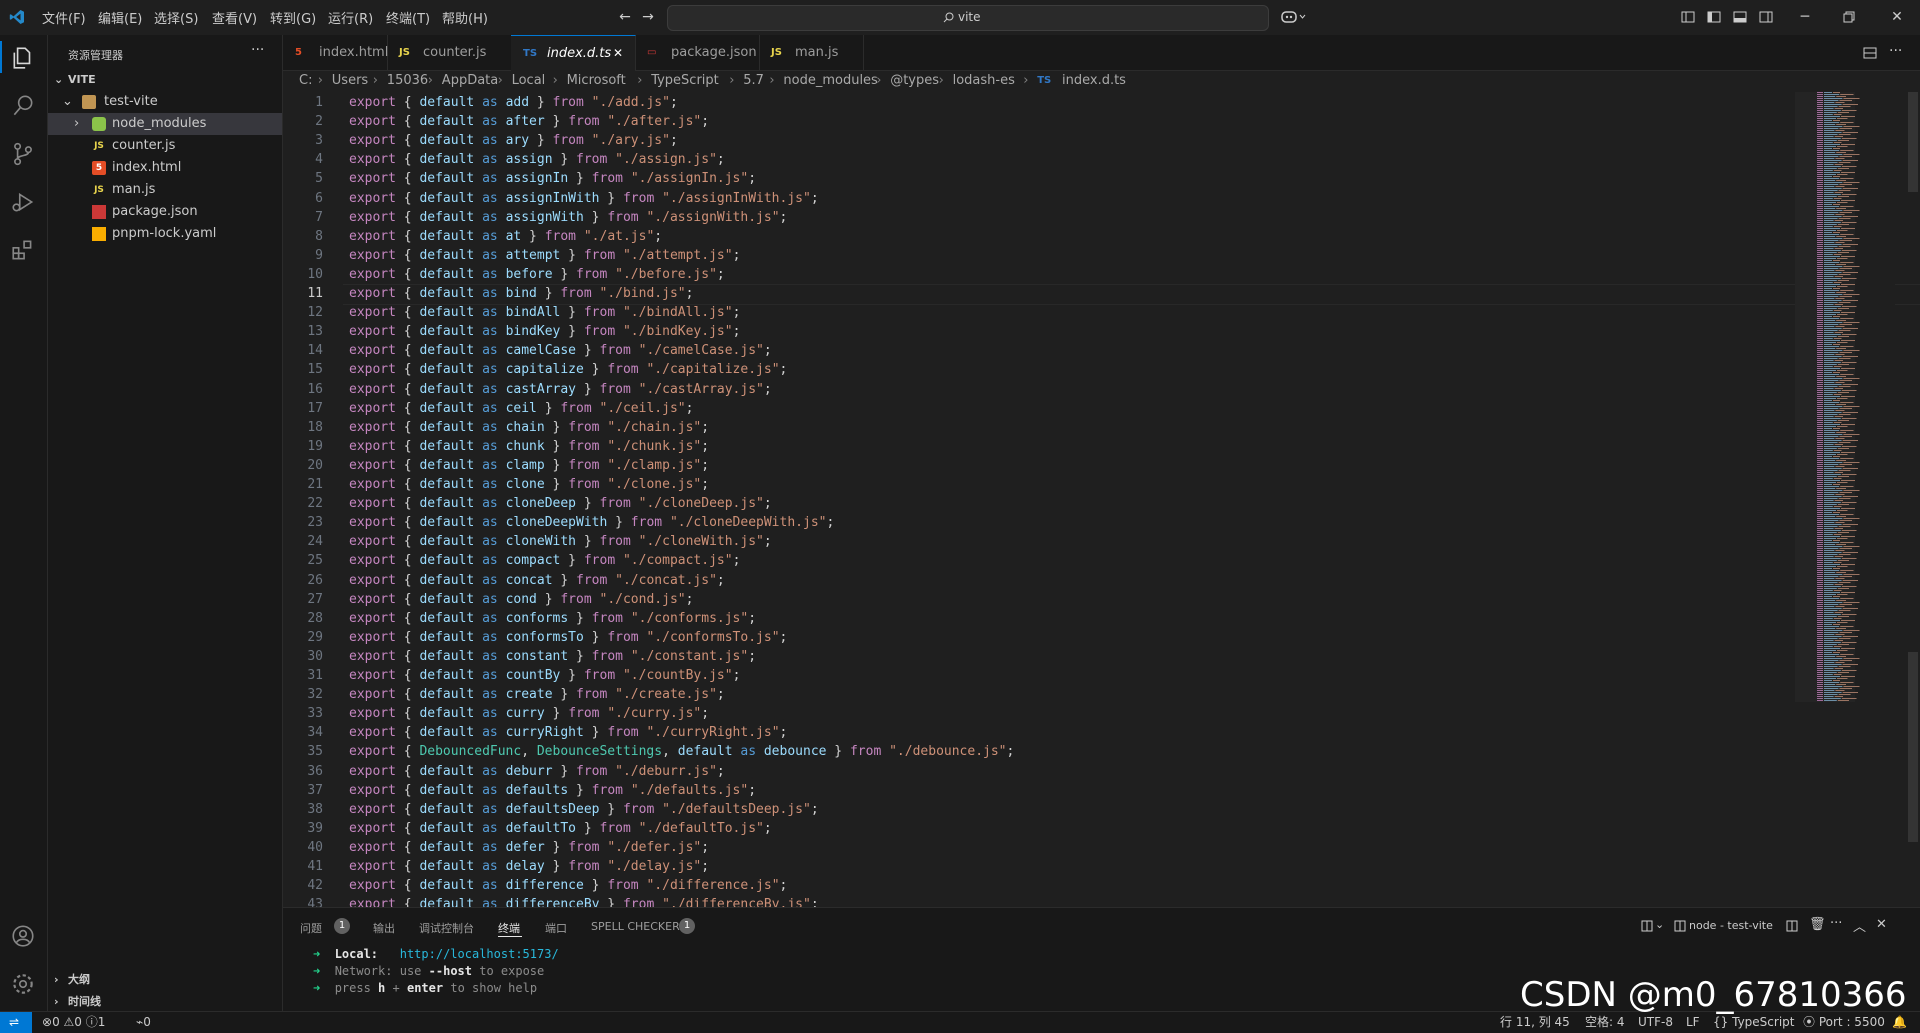 This screenshot has height=1033, width=1920. What do you see at coordinates (1044, 80) in the screenshot?
I see `ts-icon: TS` at bounding box center [1044, 80].